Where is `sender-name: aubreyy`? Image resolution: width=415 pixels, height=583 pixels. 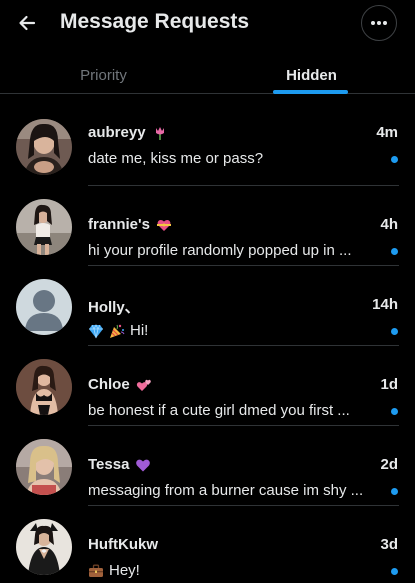
sender-name: aubreyy is located at coordinates (117, 132).